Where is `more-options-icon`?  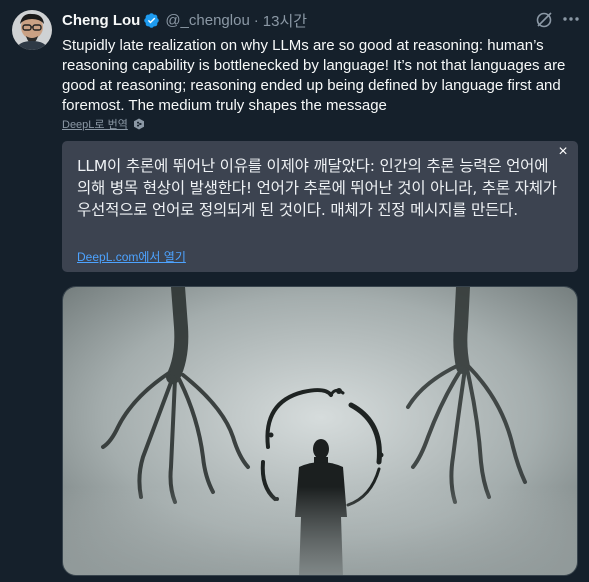
more-options-icon is located at coordinates (571, 19).